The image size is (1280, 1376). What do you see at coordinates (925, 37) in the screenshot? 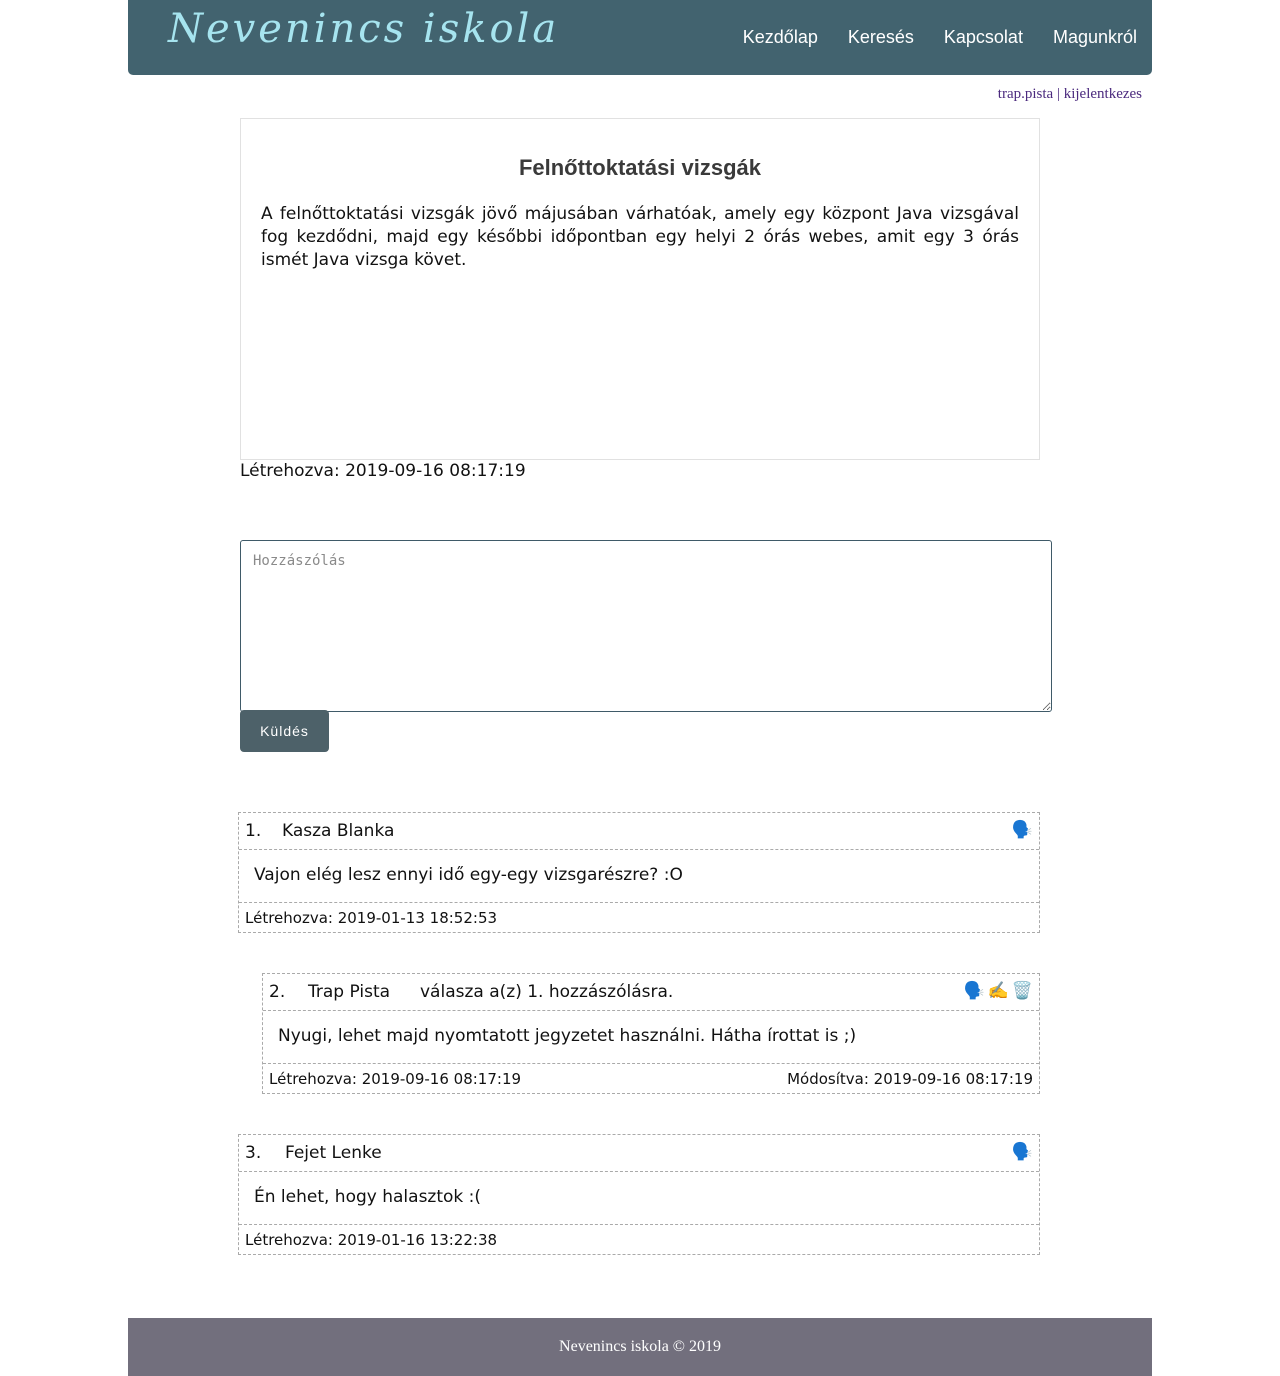
I see `main-nav: Kezdőlap Keresés Kapcsolat Magunkról` at bounding box center [925, 37].